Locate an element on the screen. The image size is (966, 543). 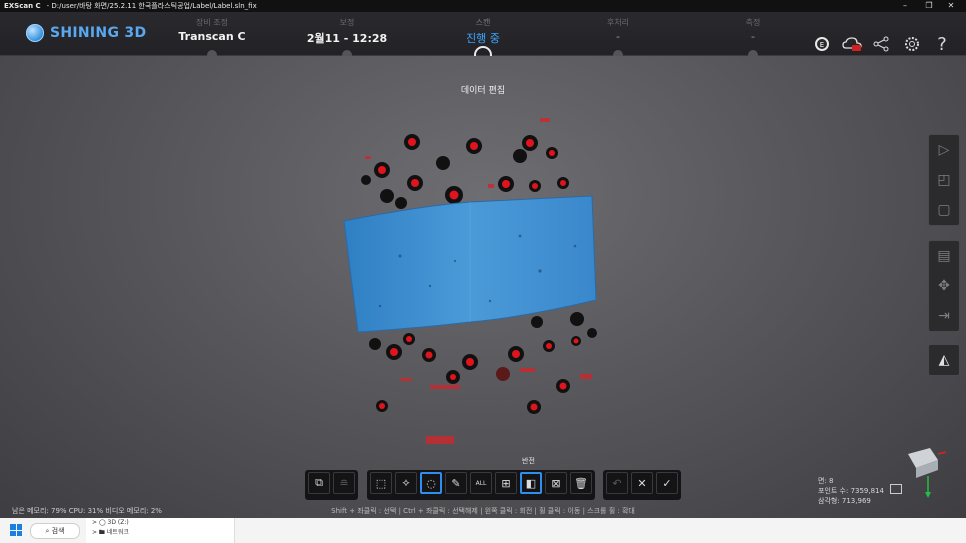
step-scan: 스캔 진행 중 is located at coordinates (483, 31).